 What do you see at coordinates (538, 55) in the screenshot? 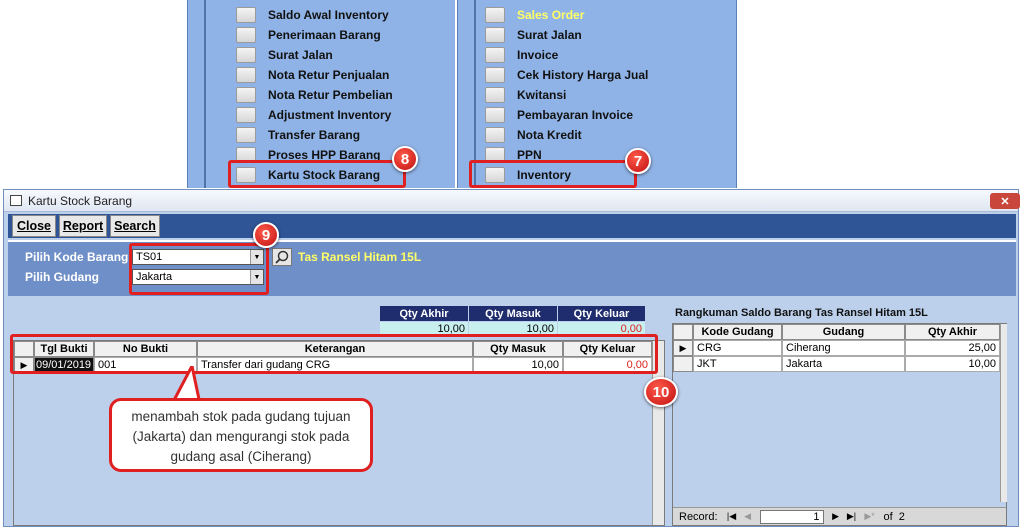
I see `menu-item-label: Invoice` at bounding box center [538, 55].